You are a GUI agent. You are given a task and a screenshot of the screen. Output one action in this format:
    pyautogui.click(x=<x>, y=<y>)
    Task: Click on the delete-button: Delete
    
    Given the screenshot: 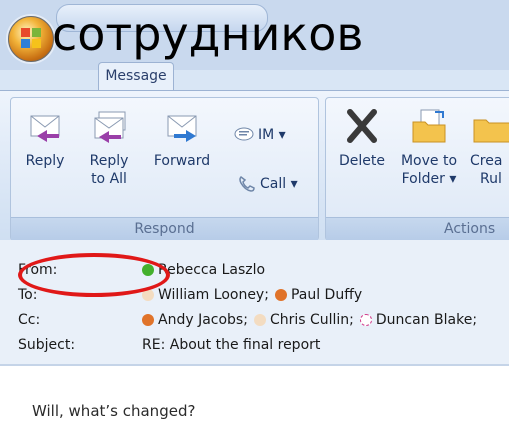 What is the action you would take?
    pyautogui.click(x=362, y=138)
    